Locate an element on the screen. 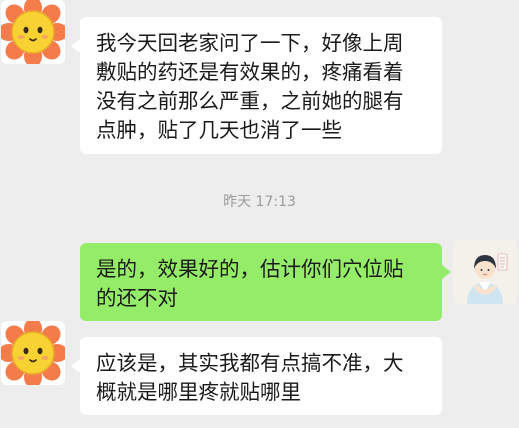  message-bubble-outgoing: 是的，效果好的，估计你们穴位贴 的还不对 is located at coordinates (265, 282).